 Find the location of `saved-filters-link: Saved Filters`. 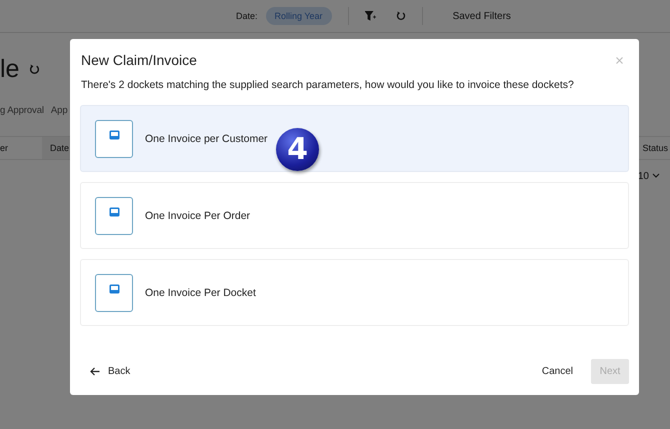

saved-filters-link: Saved Filters is located at coordinates (481, 16).